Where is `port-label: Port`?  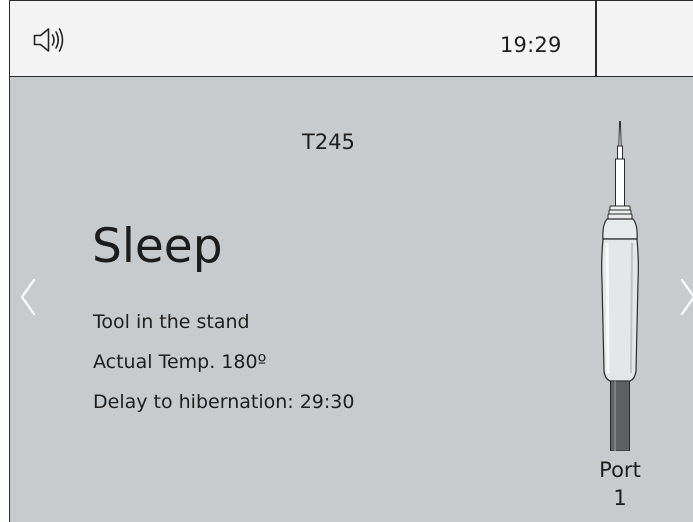
port-label: Port is located at coordinates (620, 470).